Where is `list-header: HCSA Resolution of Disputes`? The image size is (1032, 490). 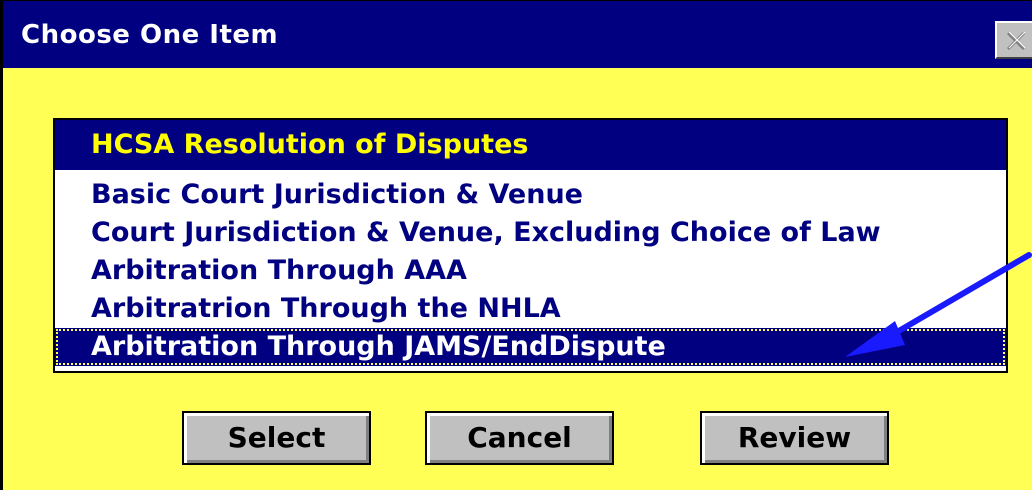
list-header: HCSA Resolution of Disputes is located at coordinates (530, 145).